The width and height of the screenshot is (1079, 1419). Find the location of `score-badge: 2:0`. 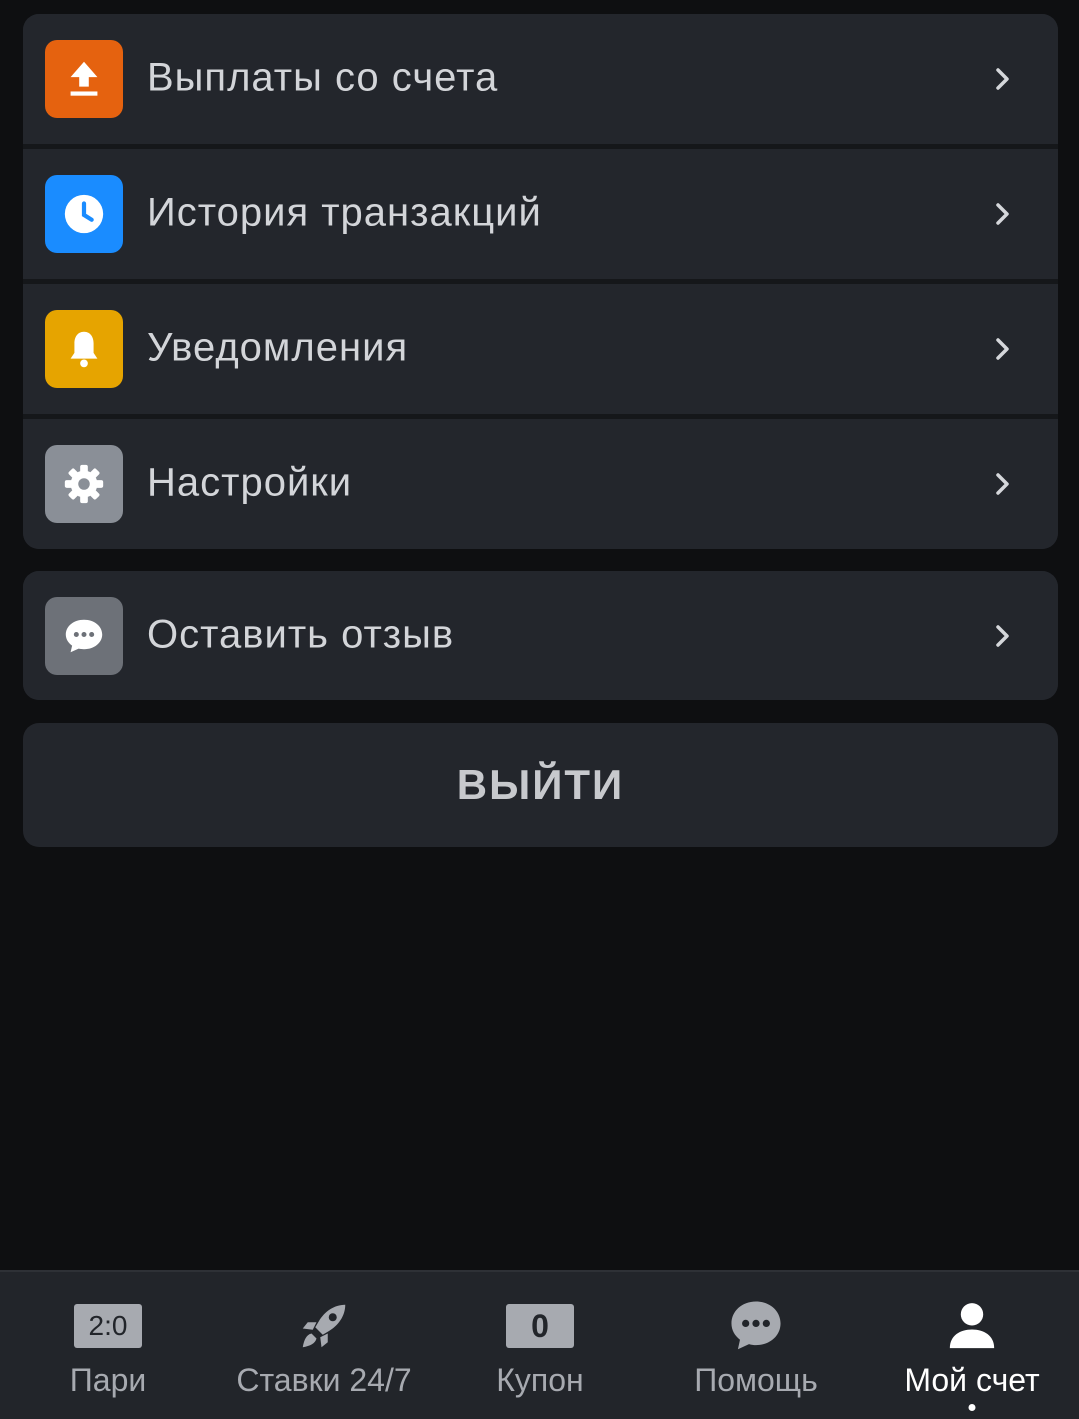

score-badge: 2:0 is located at coordinates (108, 1326).